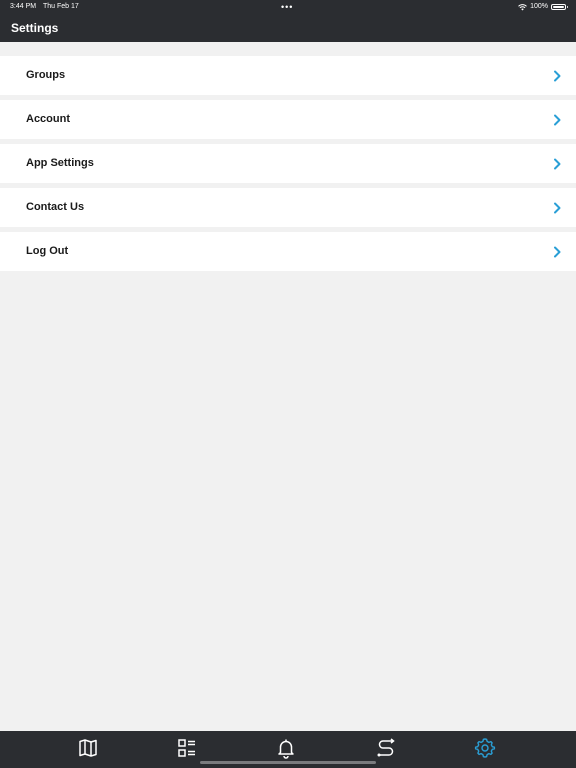 This screenshot has width=576, height=768. I want to click on settings-item-contact-us: Contact Us, so click(288, 207).